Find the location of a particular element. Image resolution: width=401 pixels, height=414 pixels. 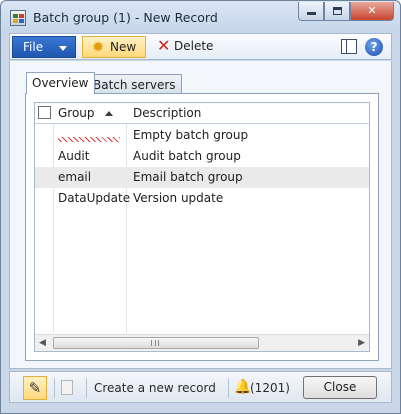

window-controls: ✕ is located at coordinates (346, 12).